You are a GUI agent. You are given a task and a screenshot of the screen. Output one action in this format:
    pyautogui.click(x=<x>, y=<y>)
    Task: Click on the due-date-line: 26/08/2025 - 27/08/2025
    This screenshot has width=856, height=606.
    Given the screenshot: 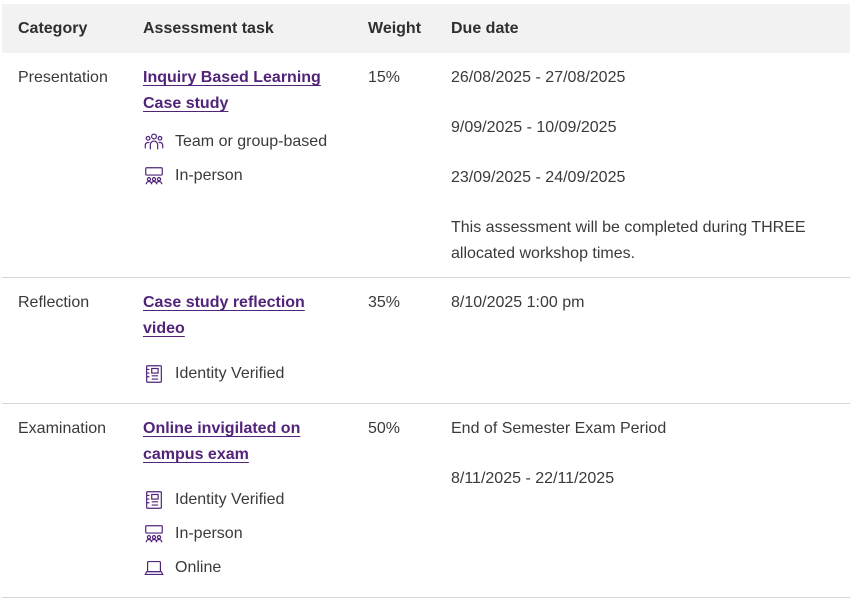 What is the action you would take?
    pyautogui.click(x=538, y=77)
    